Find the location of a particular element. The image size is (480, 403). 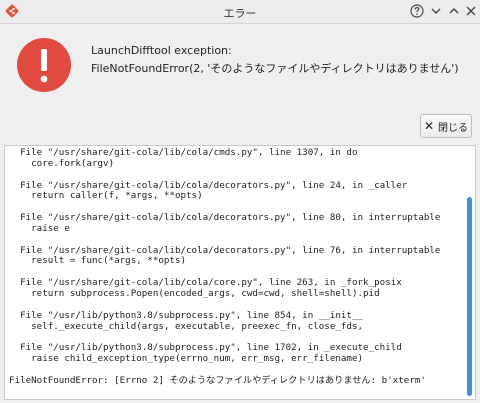

error-heading: LaunchDifftool exception: is located at coordinates (161, 50).